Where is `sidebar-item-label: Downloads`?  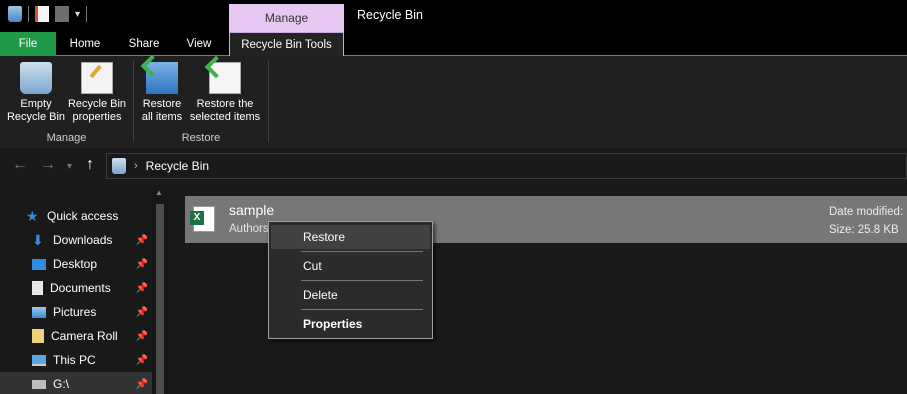 sidebar-item-label: Downloads is located at coordinates (83, 240).